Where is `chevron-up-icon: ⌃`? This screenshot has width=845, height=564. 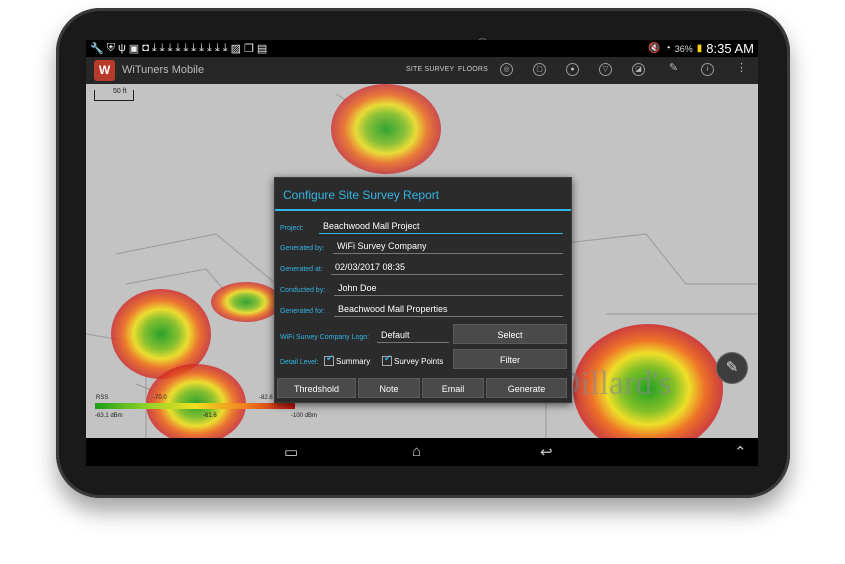
chevron-up-icon: ⌃ is located at coordinates (740, 452).